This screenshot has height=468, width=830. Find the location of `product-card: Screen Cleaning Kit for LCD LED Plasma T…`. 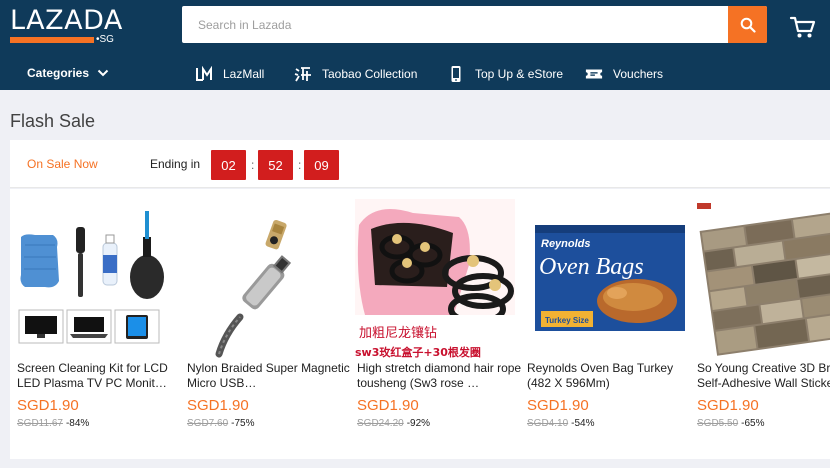

product-card: Screen Cleaning Kit for LCD LED Plasma T… is located at coordinates (95, 324).